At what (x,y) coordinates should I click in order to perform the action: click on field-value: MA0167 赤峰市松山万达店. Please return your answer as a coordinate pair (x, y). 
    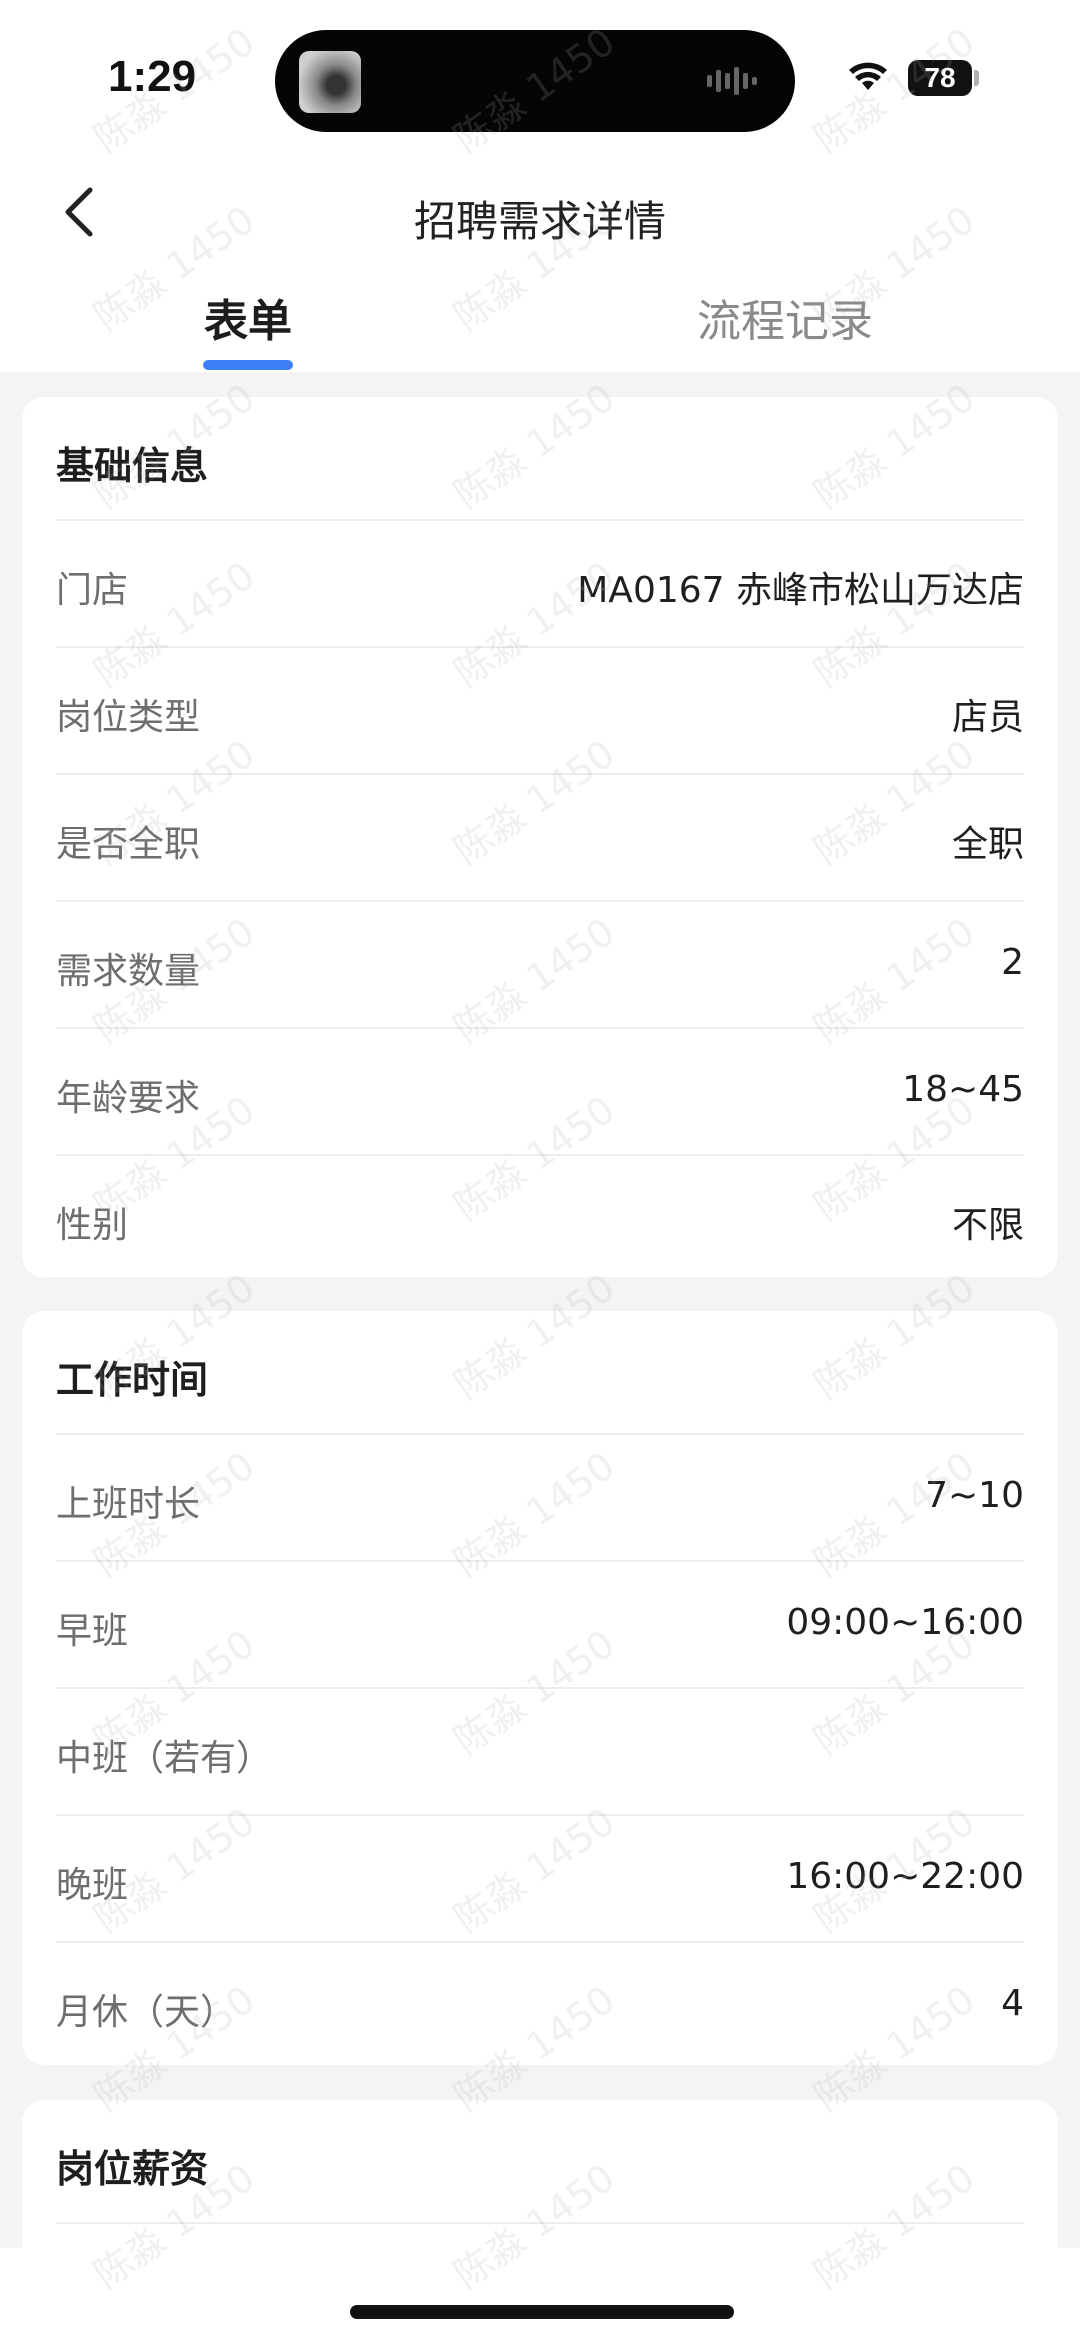
    Looking at the image, I should click on (800, 590).